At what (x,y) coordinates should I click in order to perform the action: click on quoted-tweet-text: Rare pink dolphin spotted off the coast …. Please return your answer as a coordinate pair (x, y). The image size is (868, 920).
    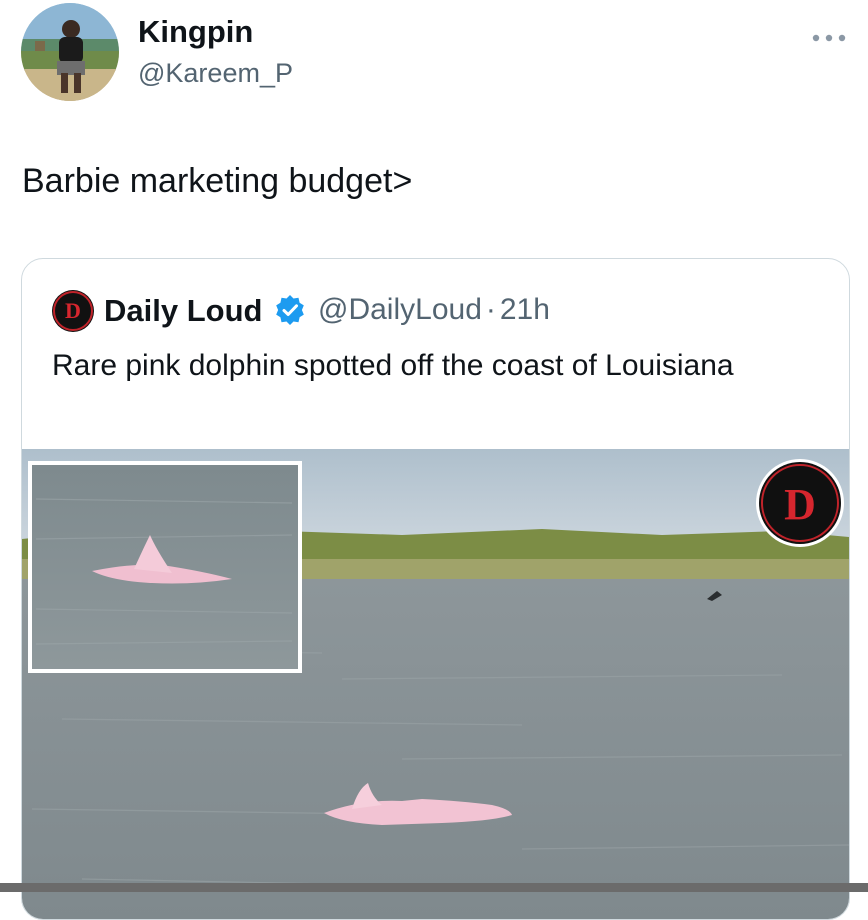
    Looking at the image, I should click on (393, 365).